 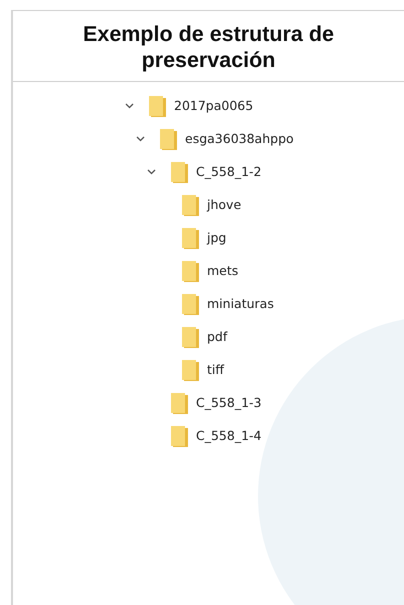 What do you see at coordinates (240, 303) in the screenshot?
I see `folder-label: miniaturas` at bounding box center [240, 303].